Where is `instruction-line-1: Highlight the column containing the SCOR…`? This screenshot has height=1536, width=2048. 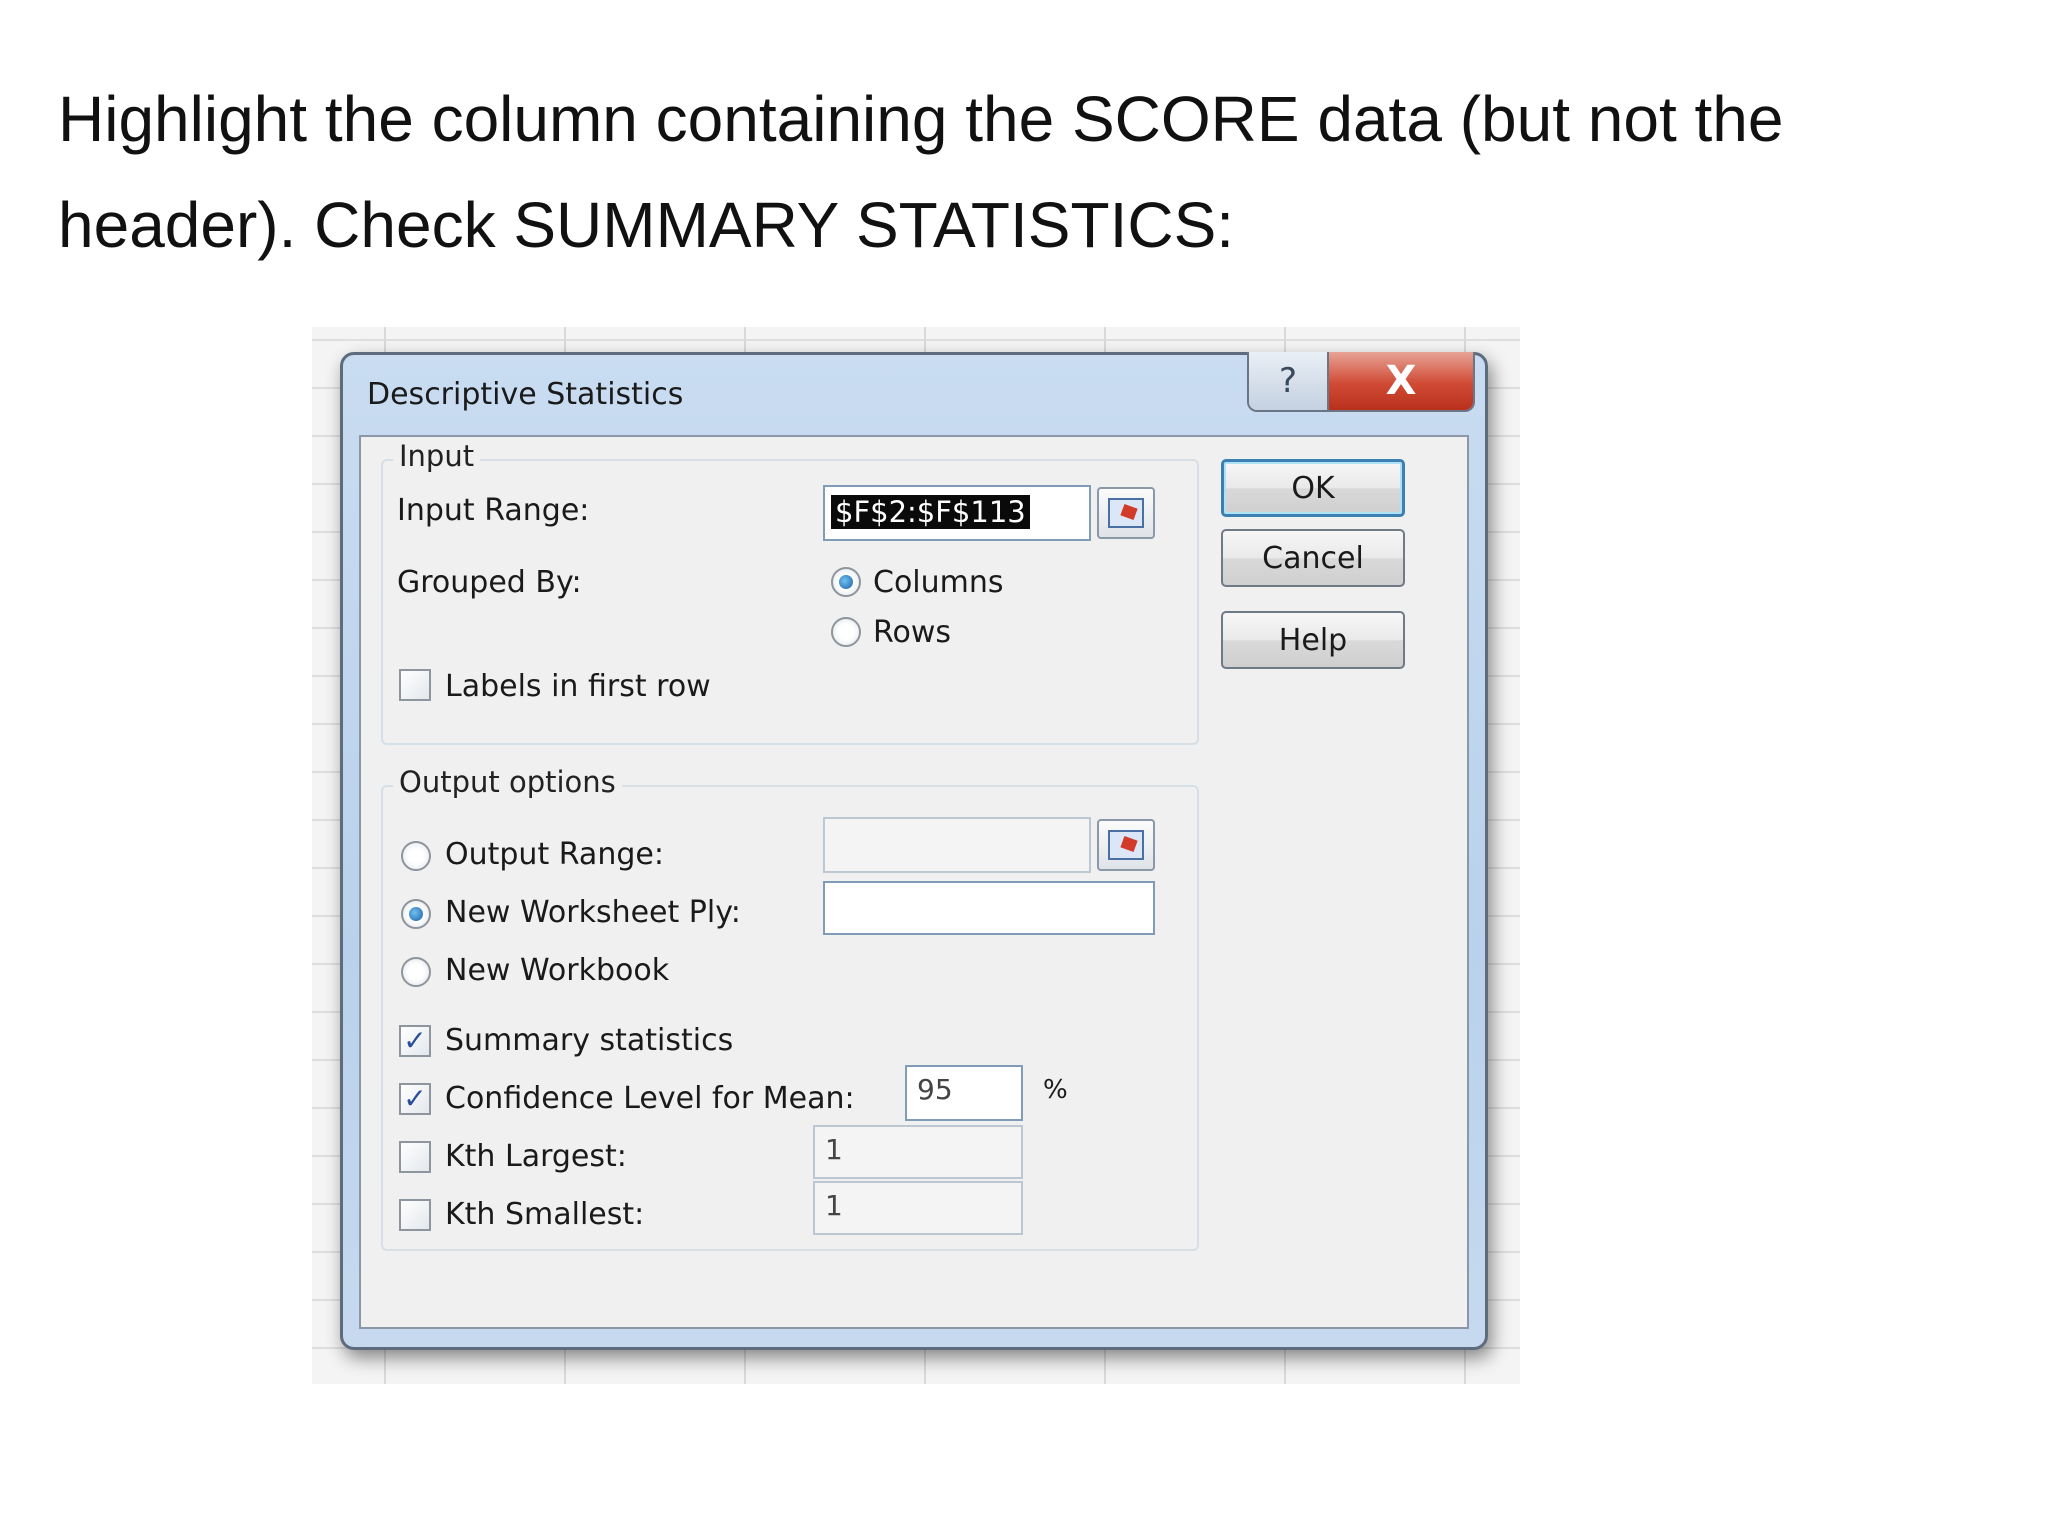 instruction-line-1: Highlight the column containing the SCOR… is located at coordinates (921, 119).